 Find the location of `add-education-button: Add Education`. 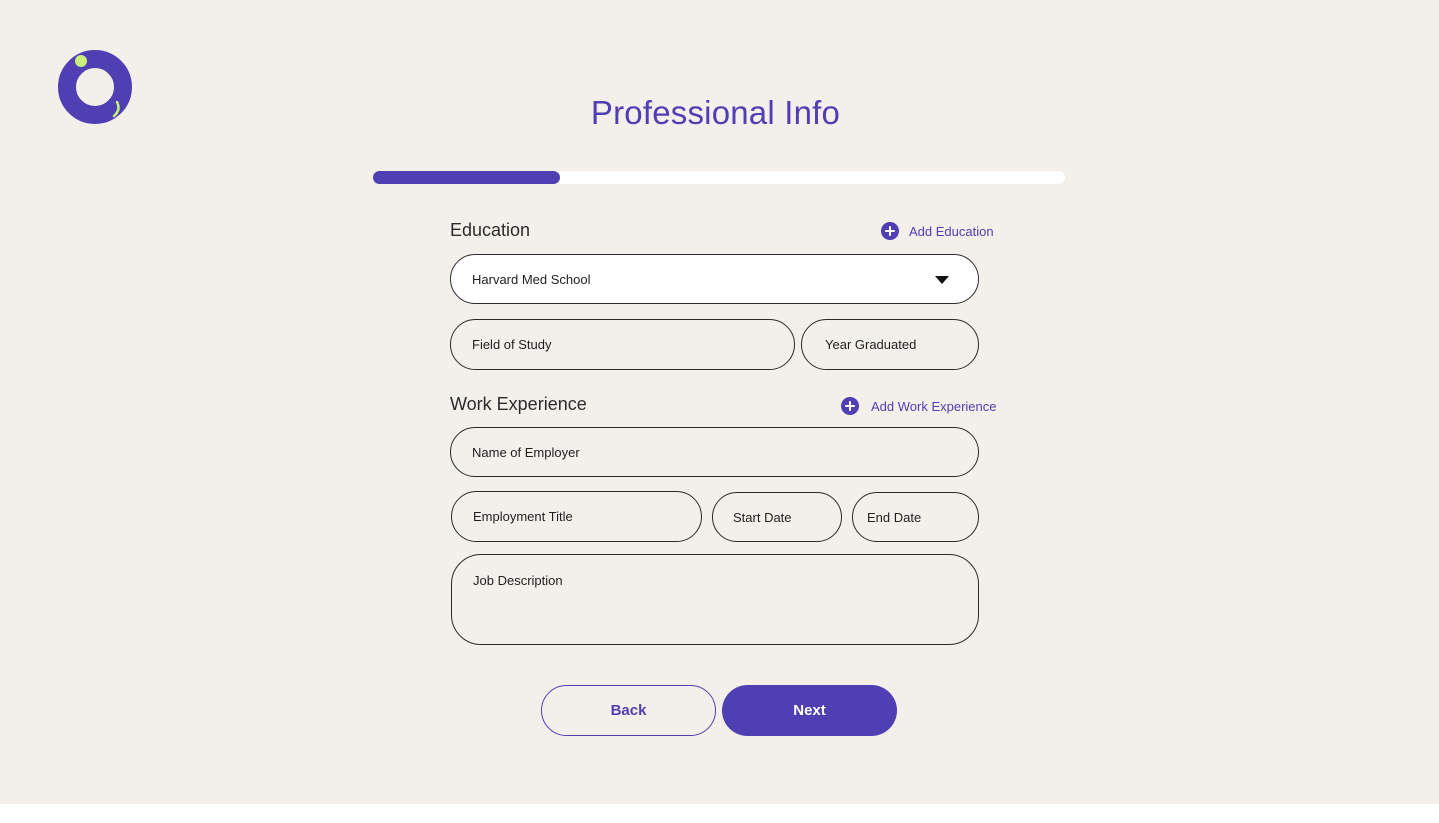

add-education-button: Add Education is located at coordinates (937, 231).